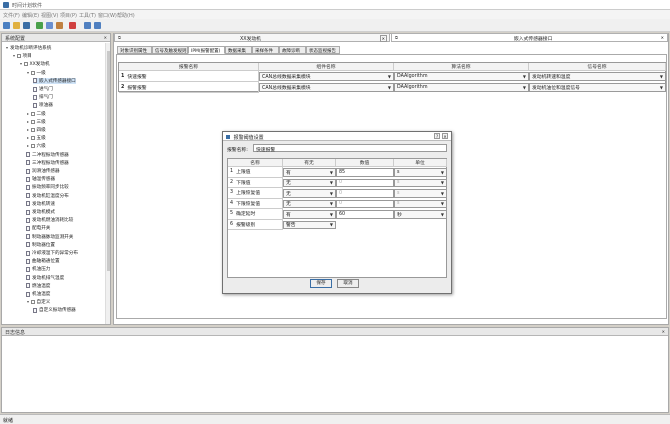 The width and height of the screenshot is (670, 424). Describe the element at coordinates (40, 212) in the screenshot. I see `tree-item: 发动机模式` at that location.